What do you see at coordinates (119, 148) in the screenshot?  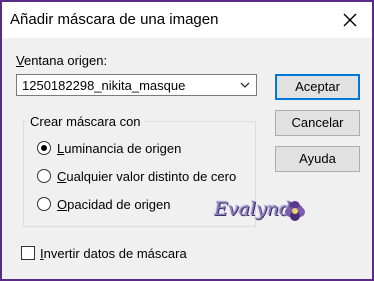 I see `option-luminance-label: Luminancia de origen` at bounding box center [119, 148].